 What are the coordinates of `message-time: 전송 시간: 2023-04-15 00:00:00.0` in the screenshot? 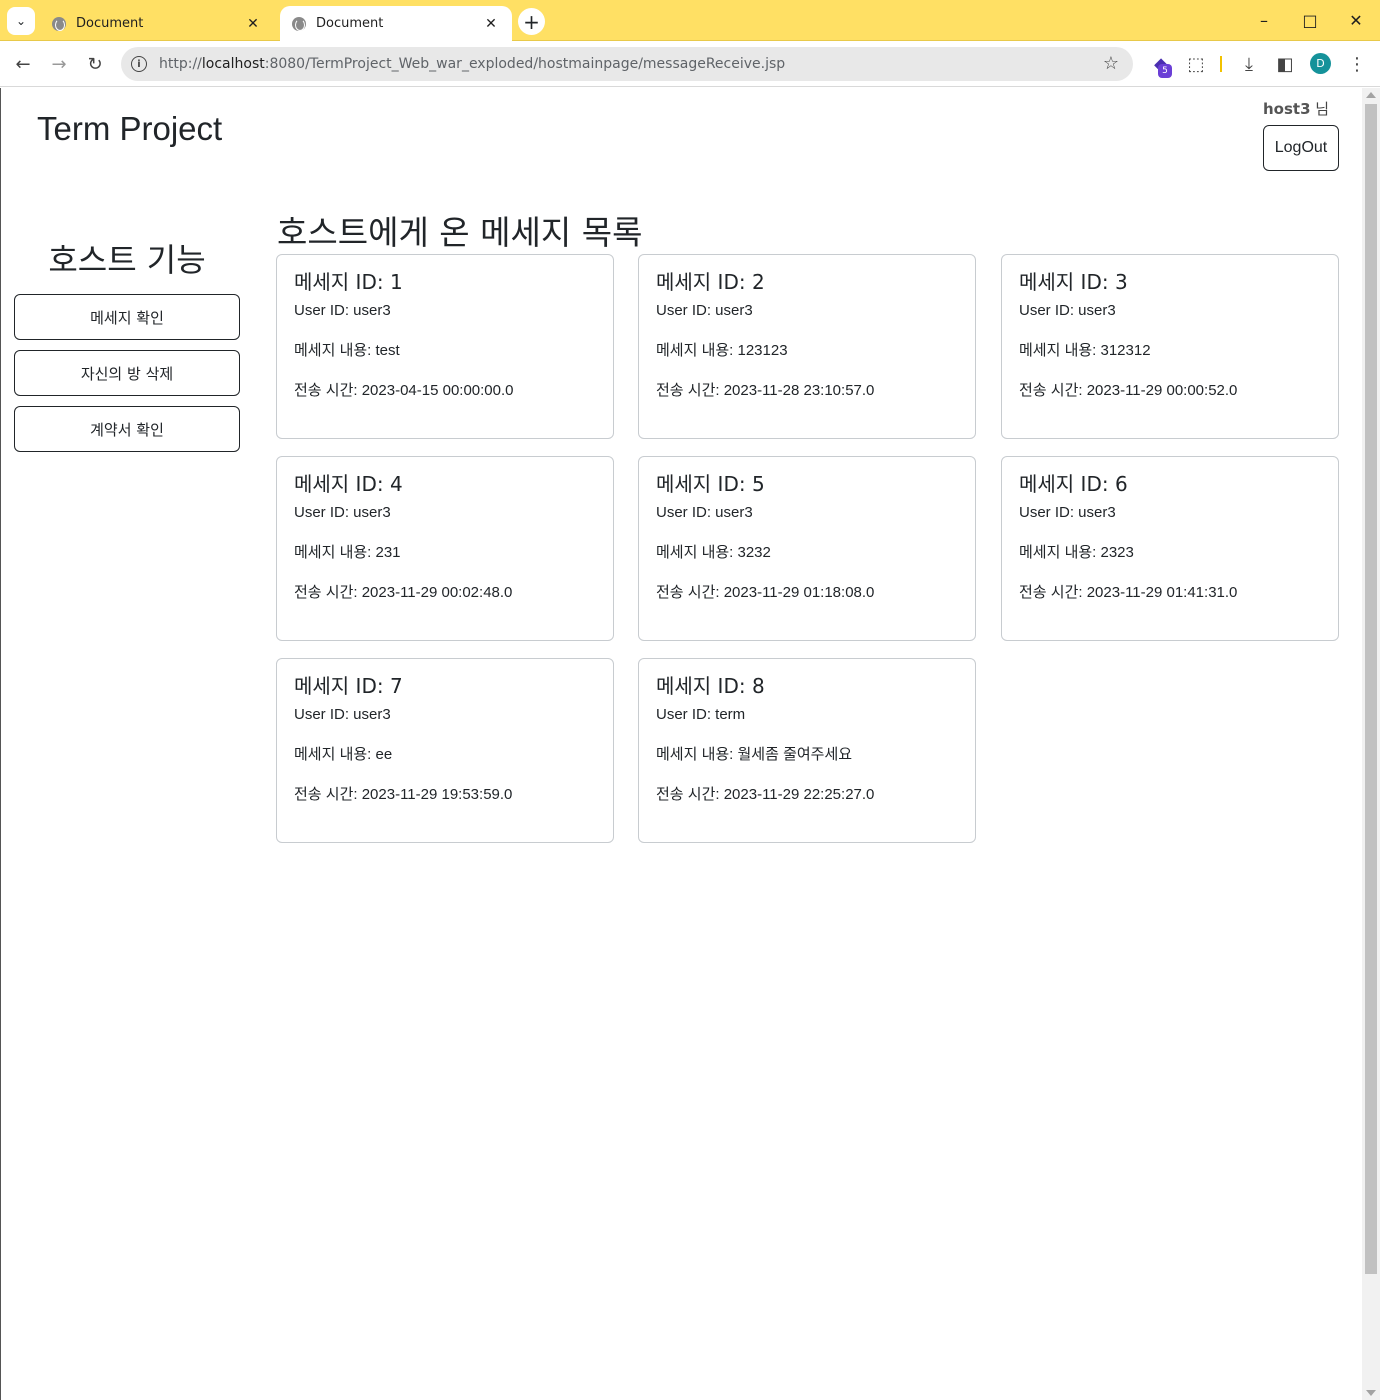 It's located at (404, 390).